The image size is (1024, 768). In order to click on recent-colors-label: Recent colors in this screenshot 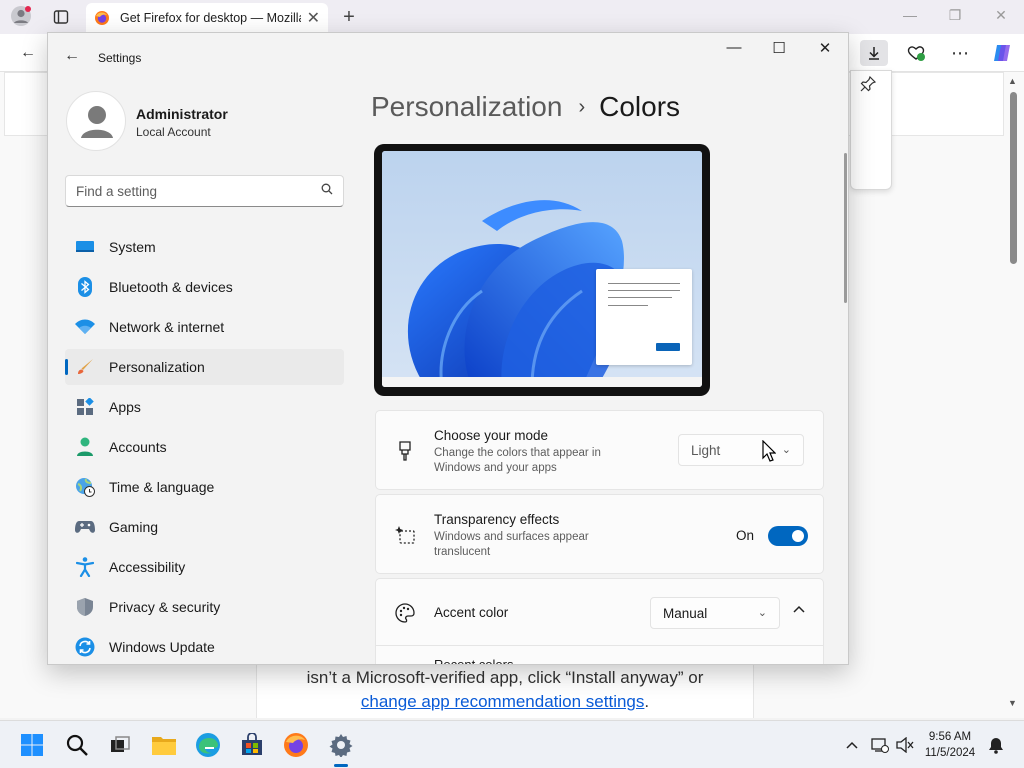, I will do `click(474, 661)`.